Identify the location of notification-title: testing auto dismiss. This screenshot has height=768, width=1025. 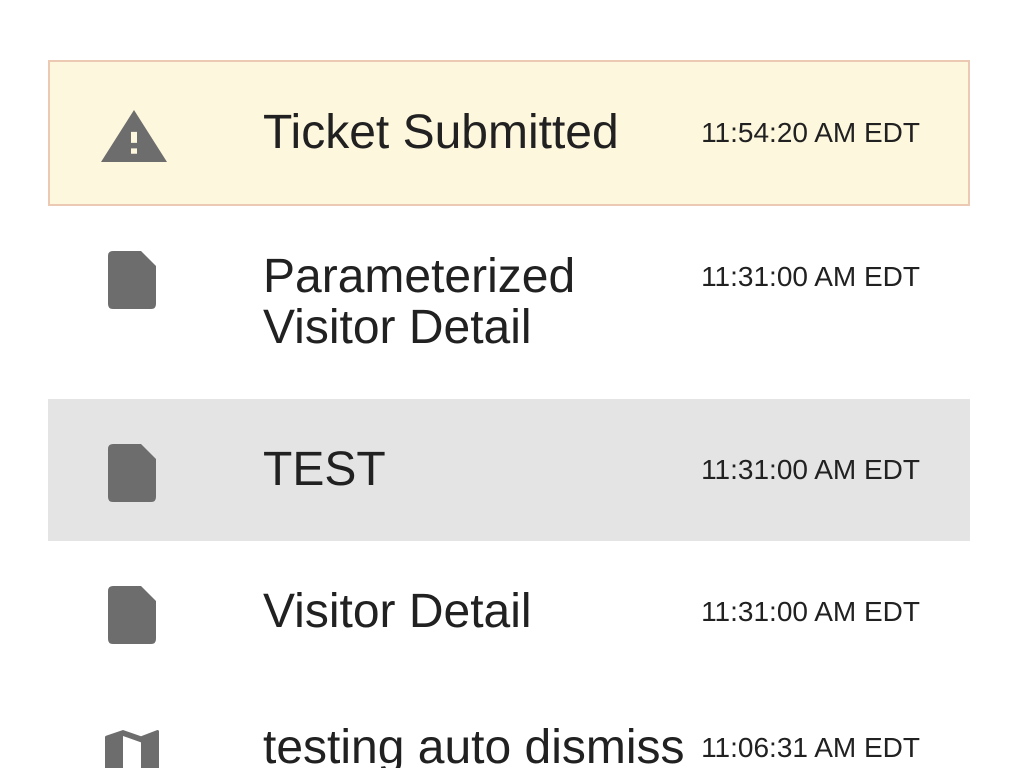
(474, 744).